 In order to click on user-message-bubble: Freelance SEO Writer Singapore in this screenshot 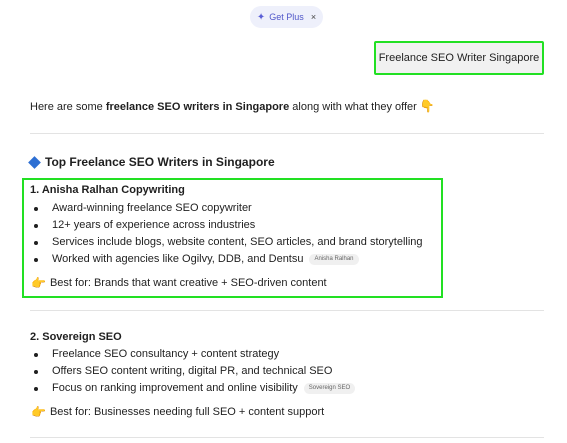, I will do `click(459, 58)`.